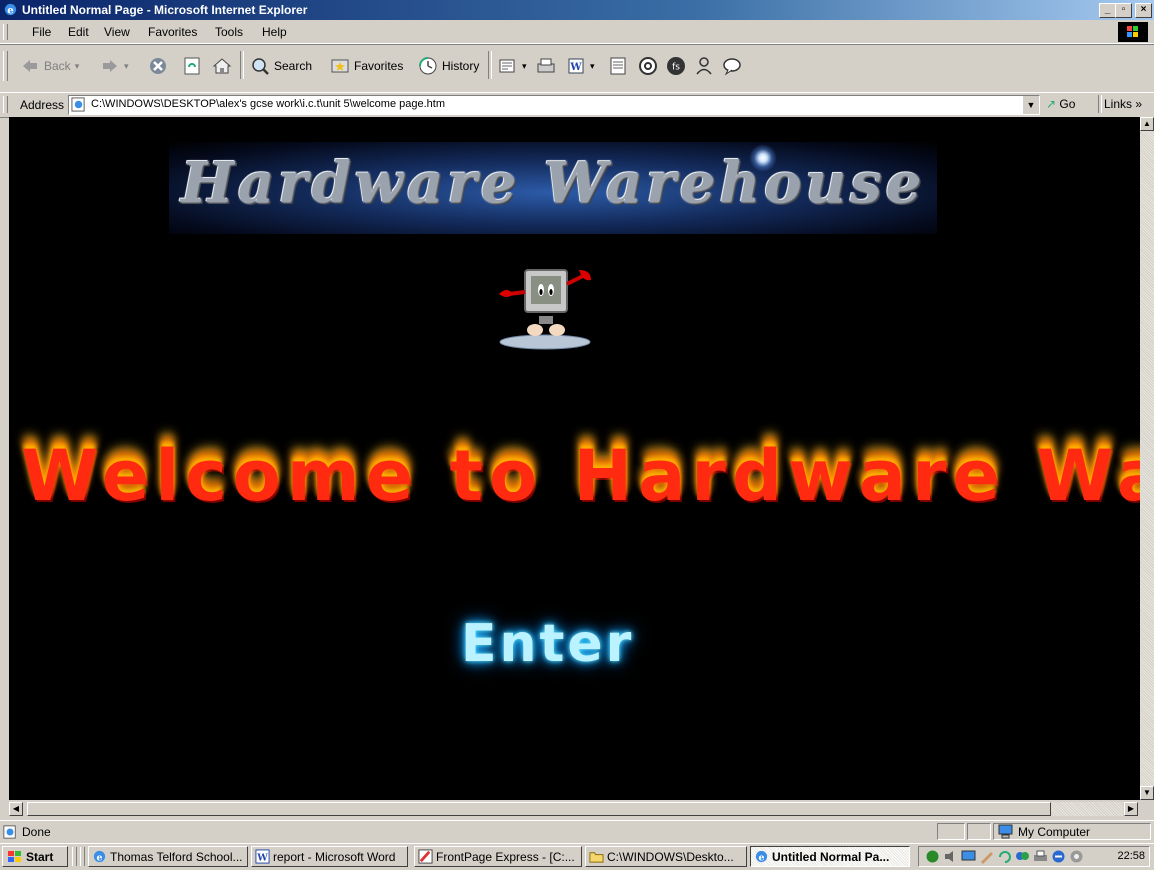 This screenshot has height=870, width=1154. What do you see at coordinates (1123, 10) in the screenshot?
I see `maximize-button: ▫` at bounding box center [1123, 10].